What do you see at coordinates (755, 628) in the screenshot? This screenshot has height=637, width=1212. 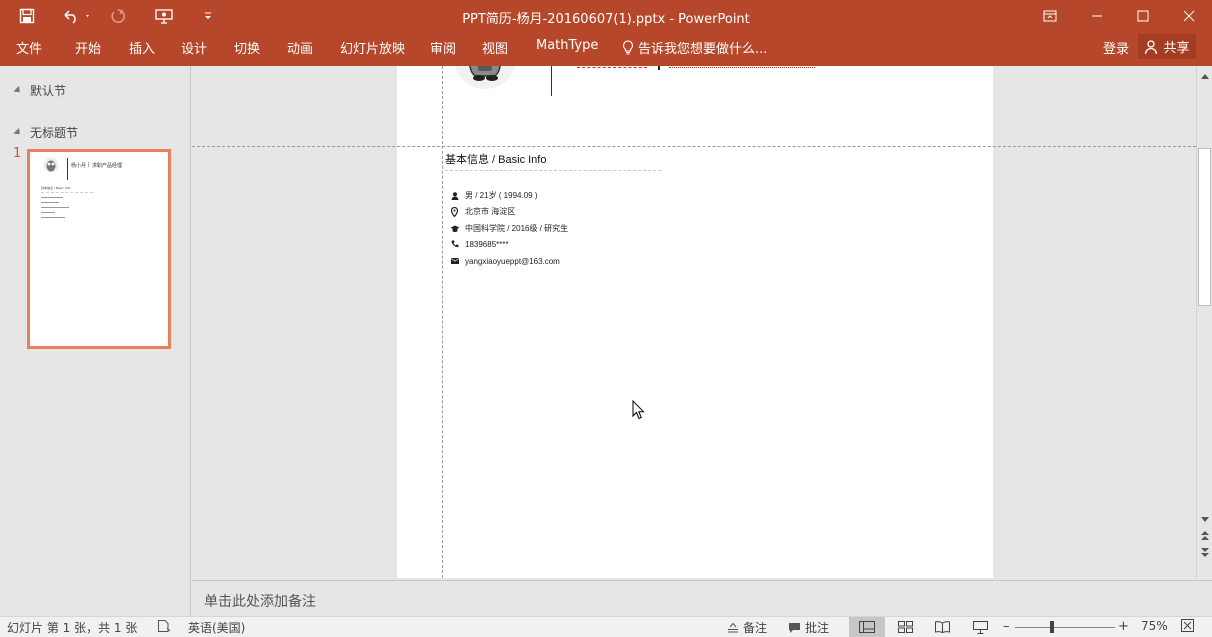 I see `notes-toggle-label: 备注` at bounding box center [755, 628].